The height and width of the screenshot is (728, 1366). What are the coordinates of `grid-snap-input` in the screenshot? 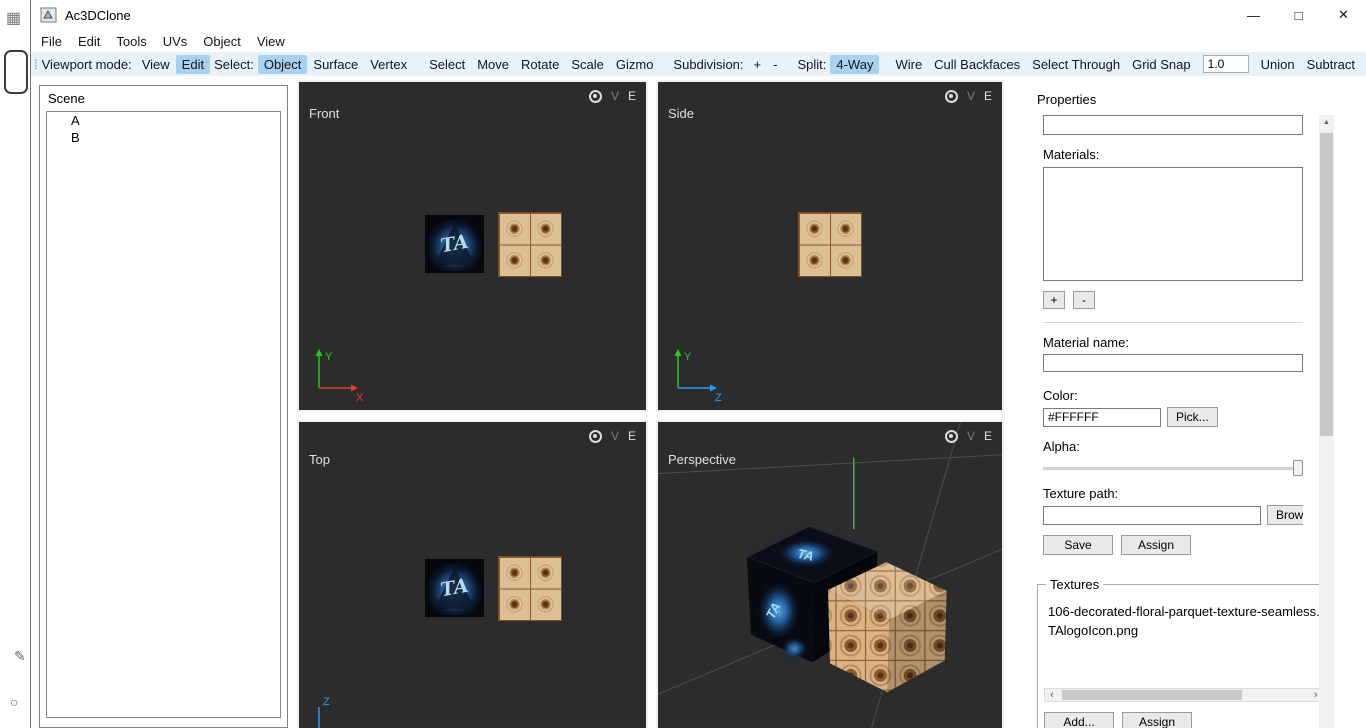 It's located at (1225, 64).